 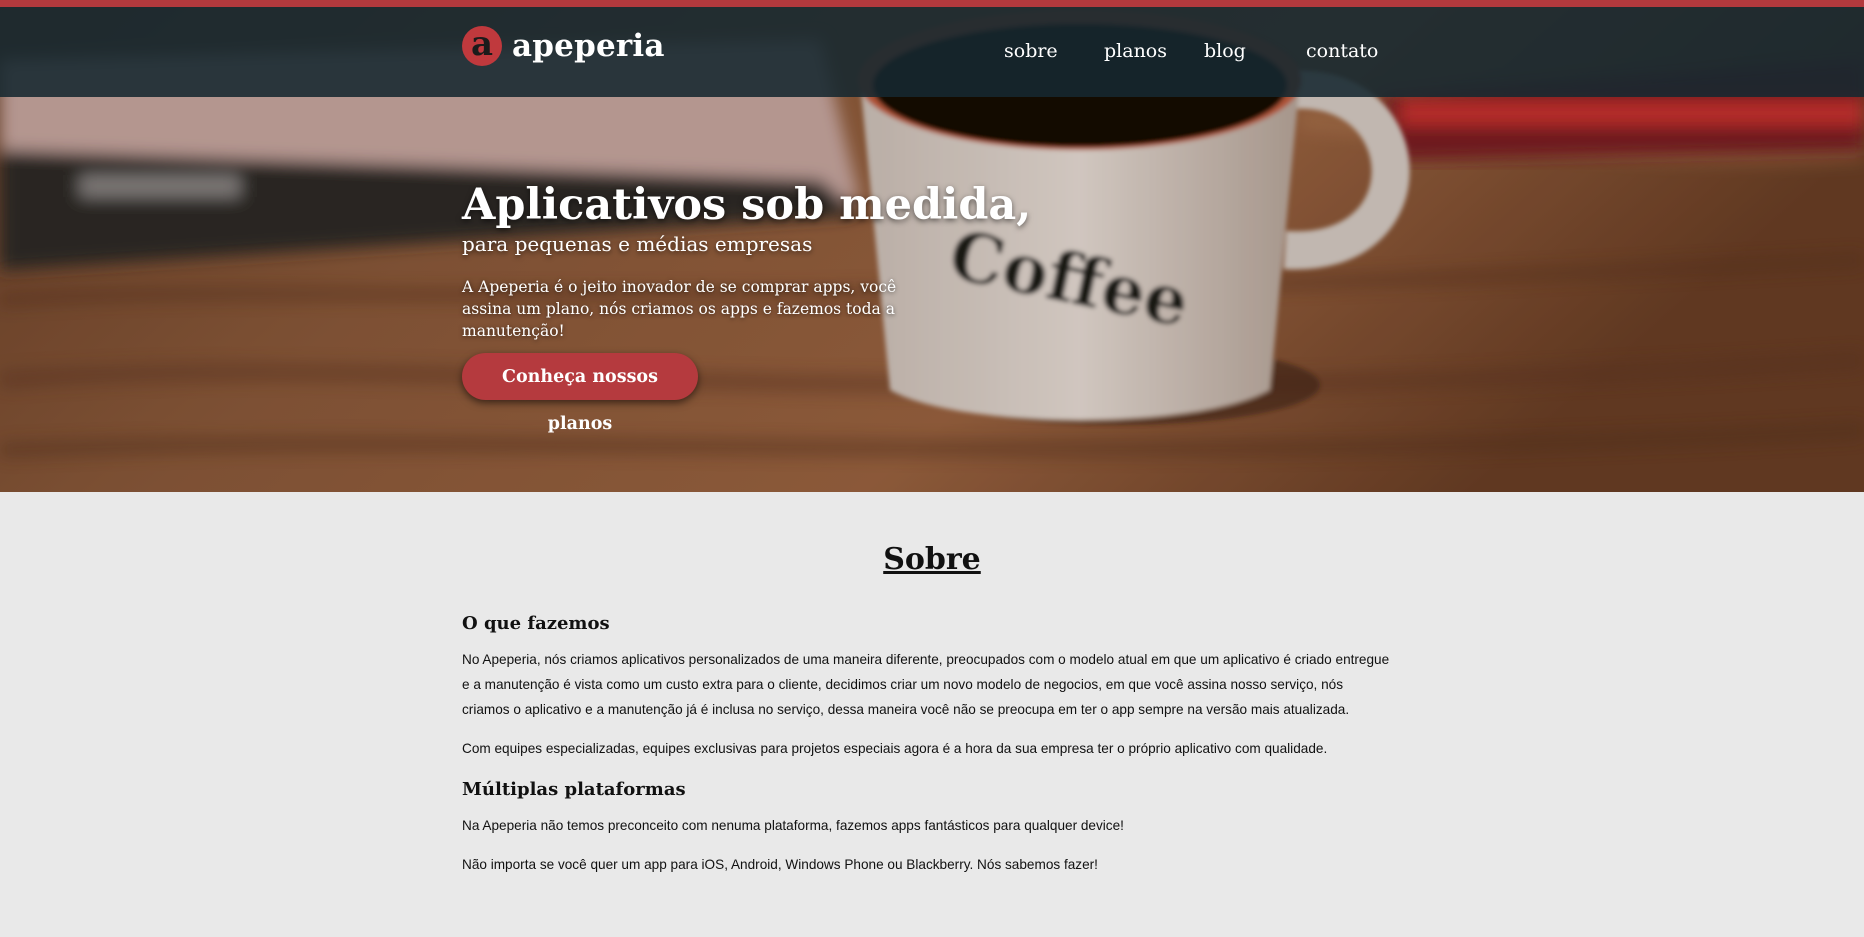 What do you see at coordinates (747, 205) in the screenshot?
I see `hero-title: Aplicativos sob medida,` at bounding box center [747, 205].